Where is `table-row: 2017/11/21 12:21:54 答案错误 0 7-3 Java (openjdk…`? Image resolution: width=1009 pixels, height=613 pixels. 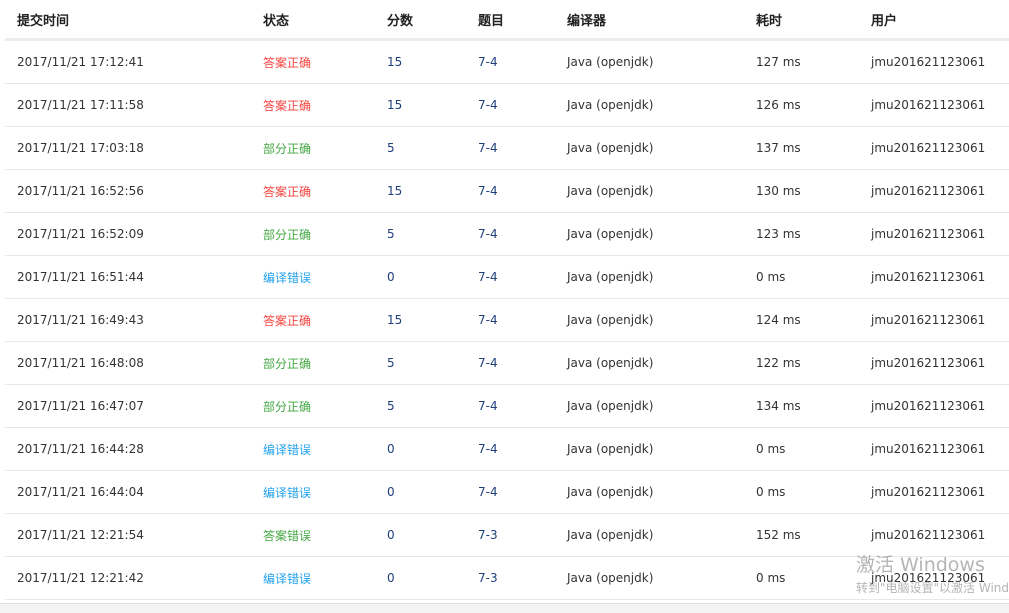 table-row: 2017/11/21 12:21:54 答案错误 0 7-3 Java (openjdk… is located at coordinates (507, 535).